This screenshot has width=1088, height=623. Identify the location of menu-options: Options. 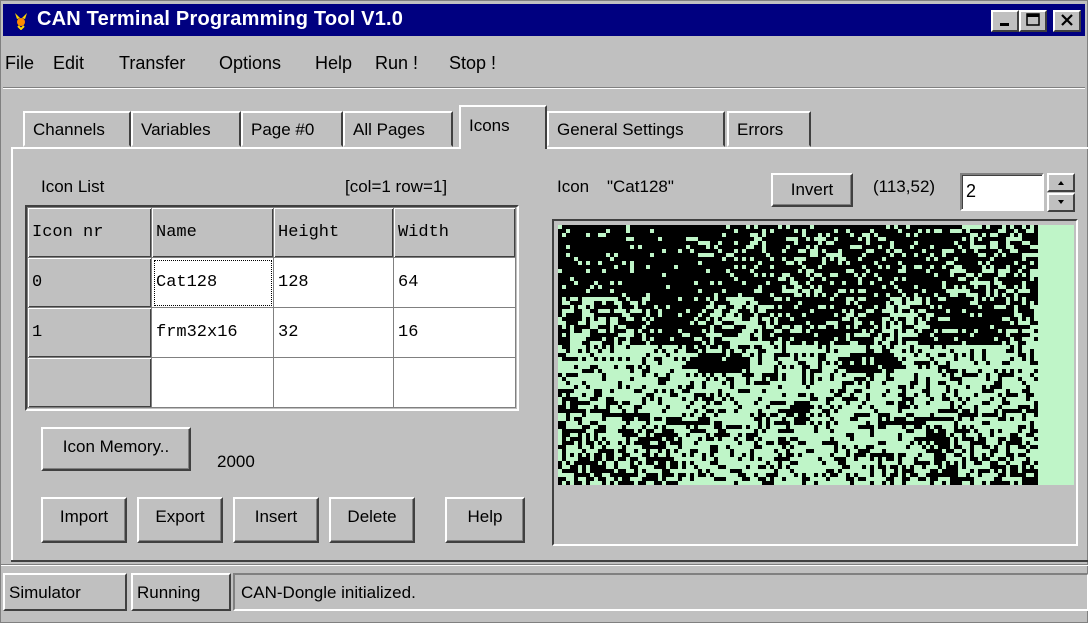
(250, 63).